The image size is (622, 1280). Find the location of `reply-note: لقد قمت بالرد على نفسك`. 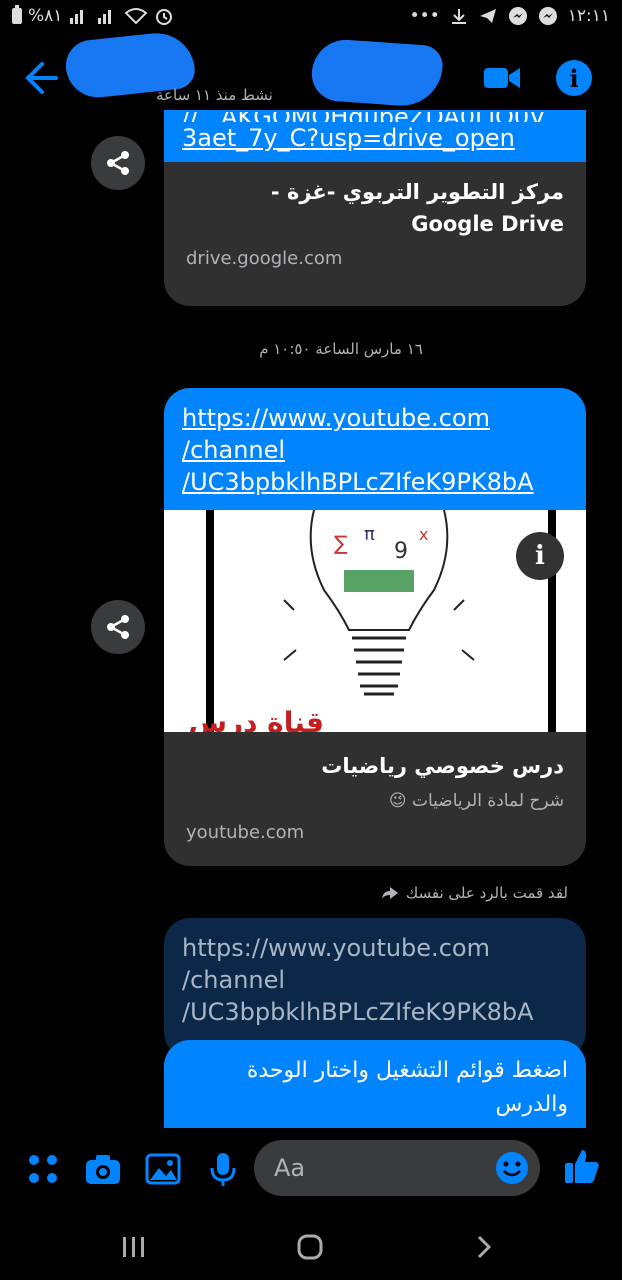

reply-note: لقد قمت بالرد على نفسك is located at coordinates (474, 893).